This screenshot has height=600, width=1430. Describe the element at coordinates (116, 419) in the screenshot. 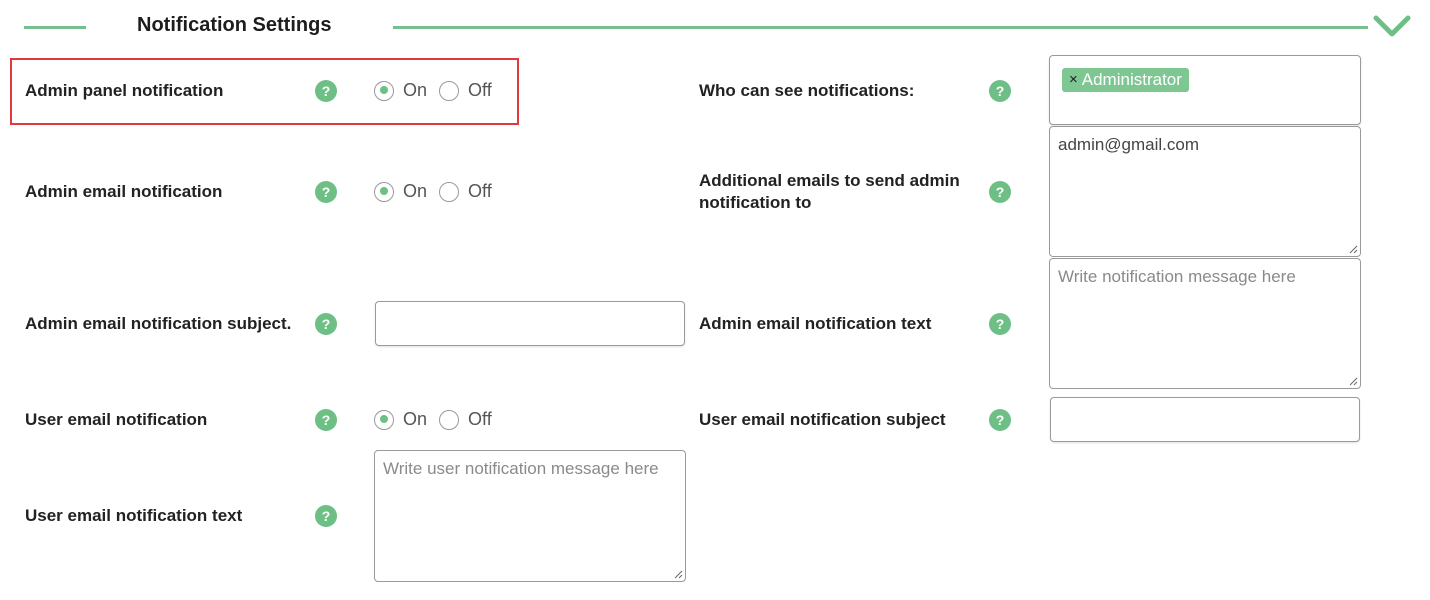

I see `user-email-notification-label: User email notification` at that location.